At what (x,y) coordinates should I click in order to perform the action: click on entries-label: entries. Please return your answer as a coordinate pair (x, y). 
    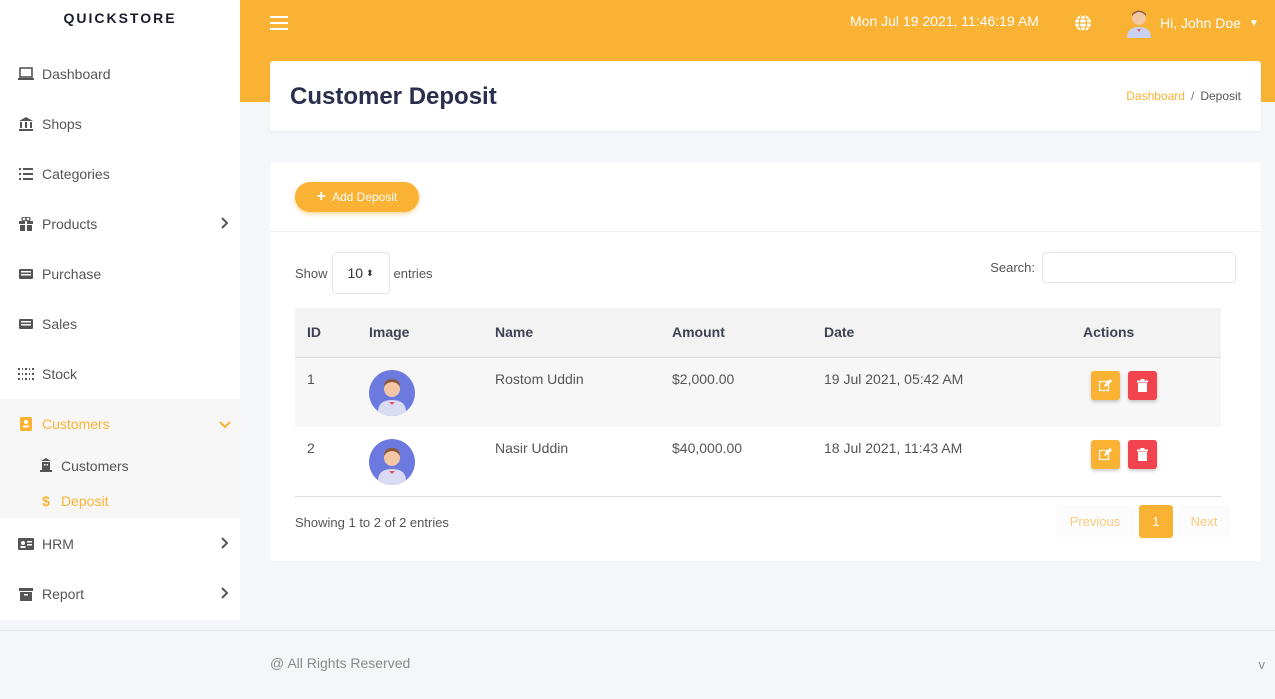
    Looking at the image, I should click on (413, 273).